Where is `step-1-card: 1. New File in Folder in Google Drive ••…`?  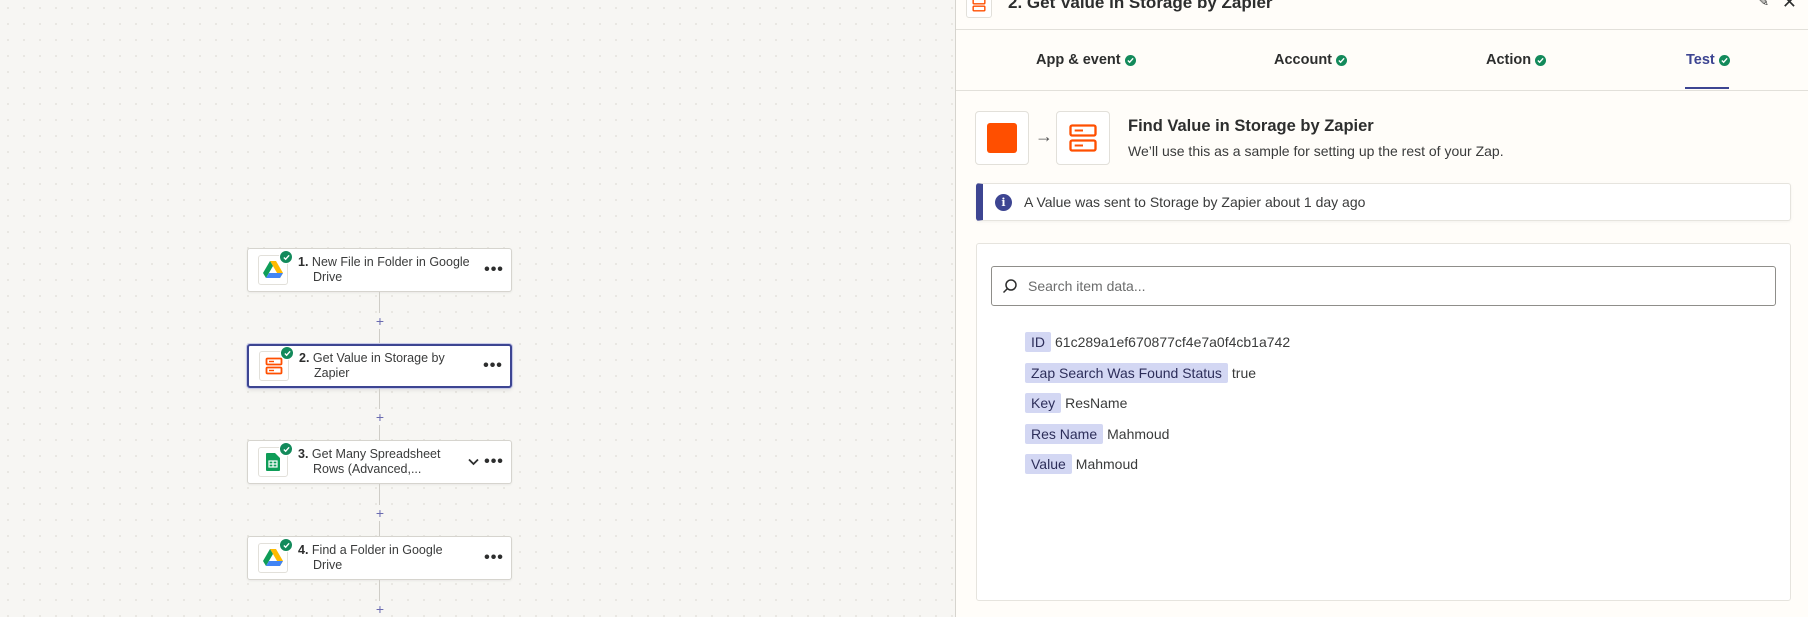 step-1-card: 1. New File in Folder in Google Drive ••… is located at coordinates (379, 270).